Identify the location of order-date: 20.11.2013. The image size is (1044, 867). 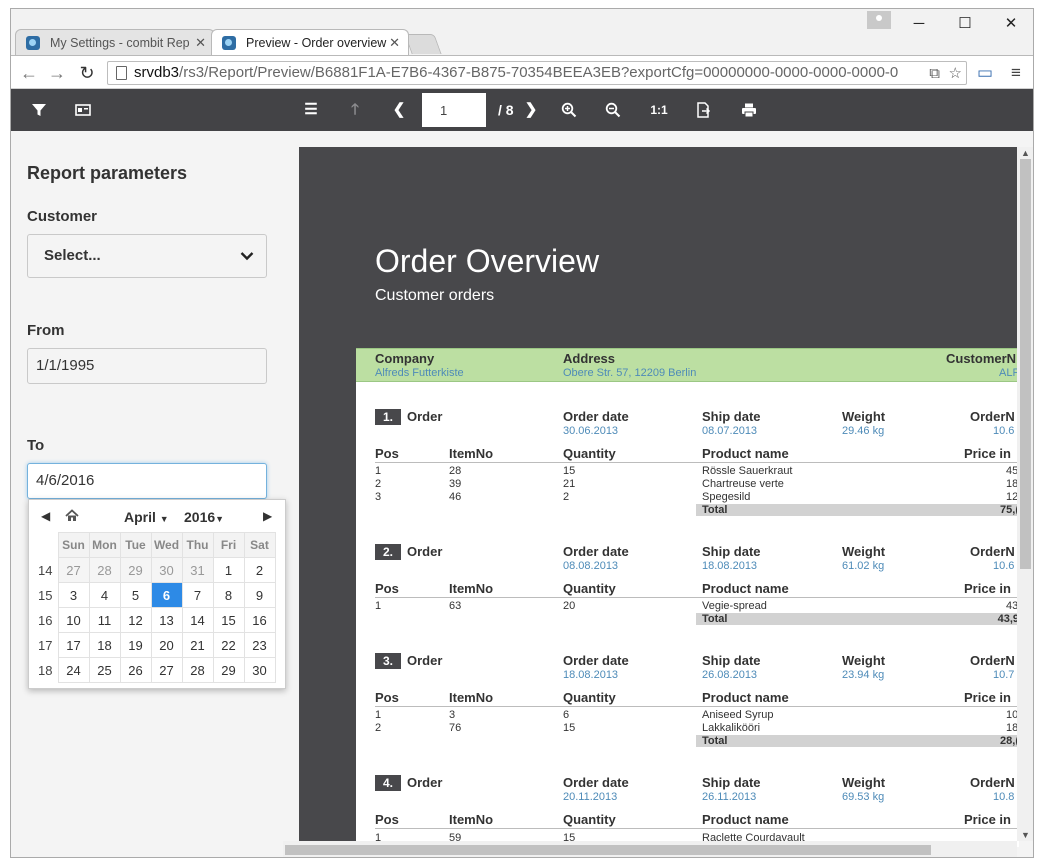
(590, 797).